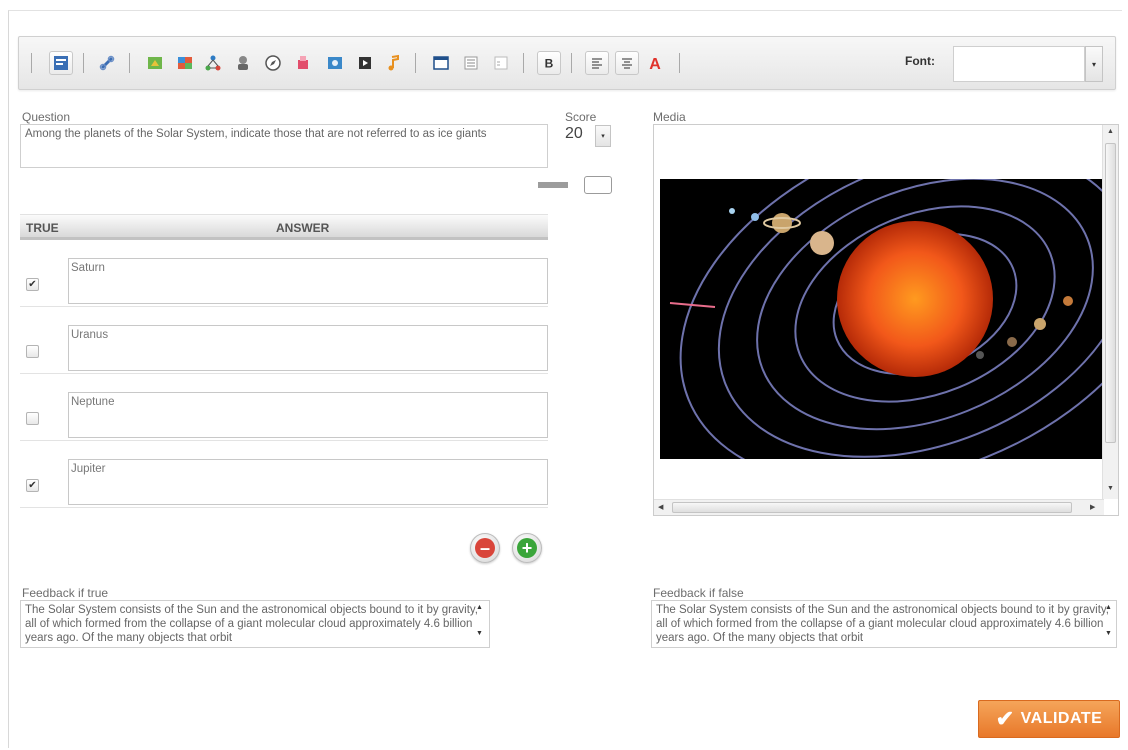 The image size is (1128, 750). What do you see at coordinates (155, 63) in the screenshot?
I see `tree-icon` at bounding box center [155, 63].